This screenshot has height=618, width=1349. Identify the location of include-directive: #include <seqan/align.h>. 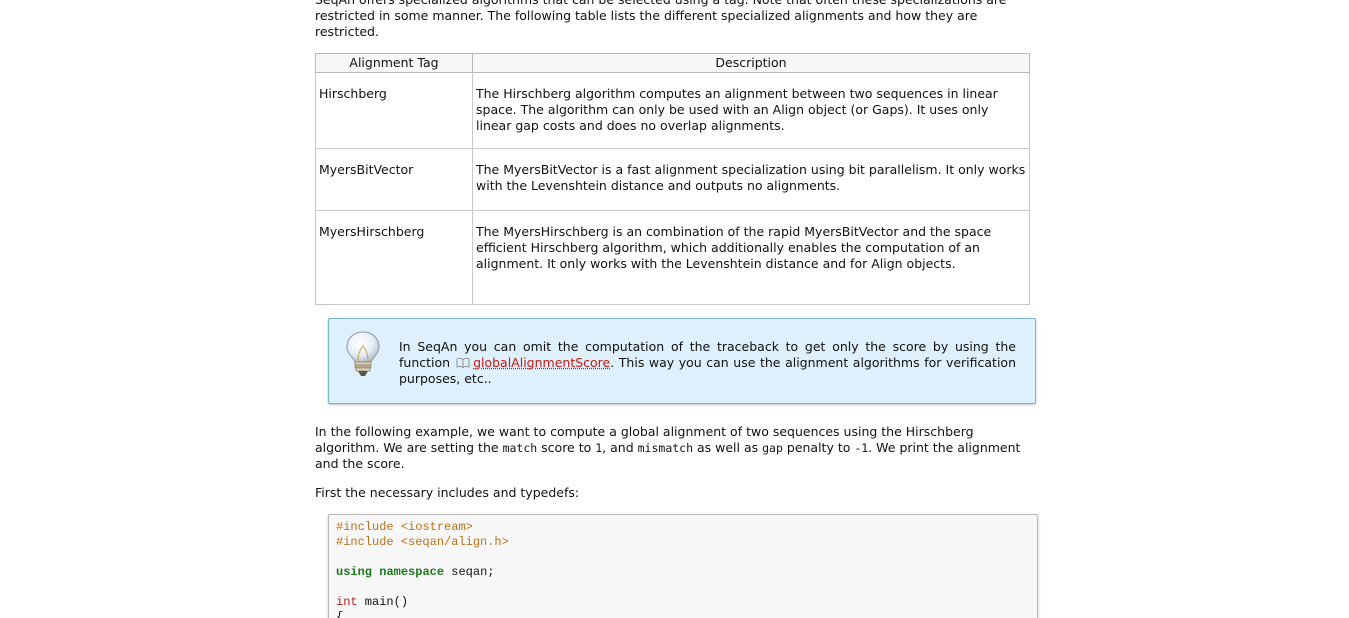
(422, 542).